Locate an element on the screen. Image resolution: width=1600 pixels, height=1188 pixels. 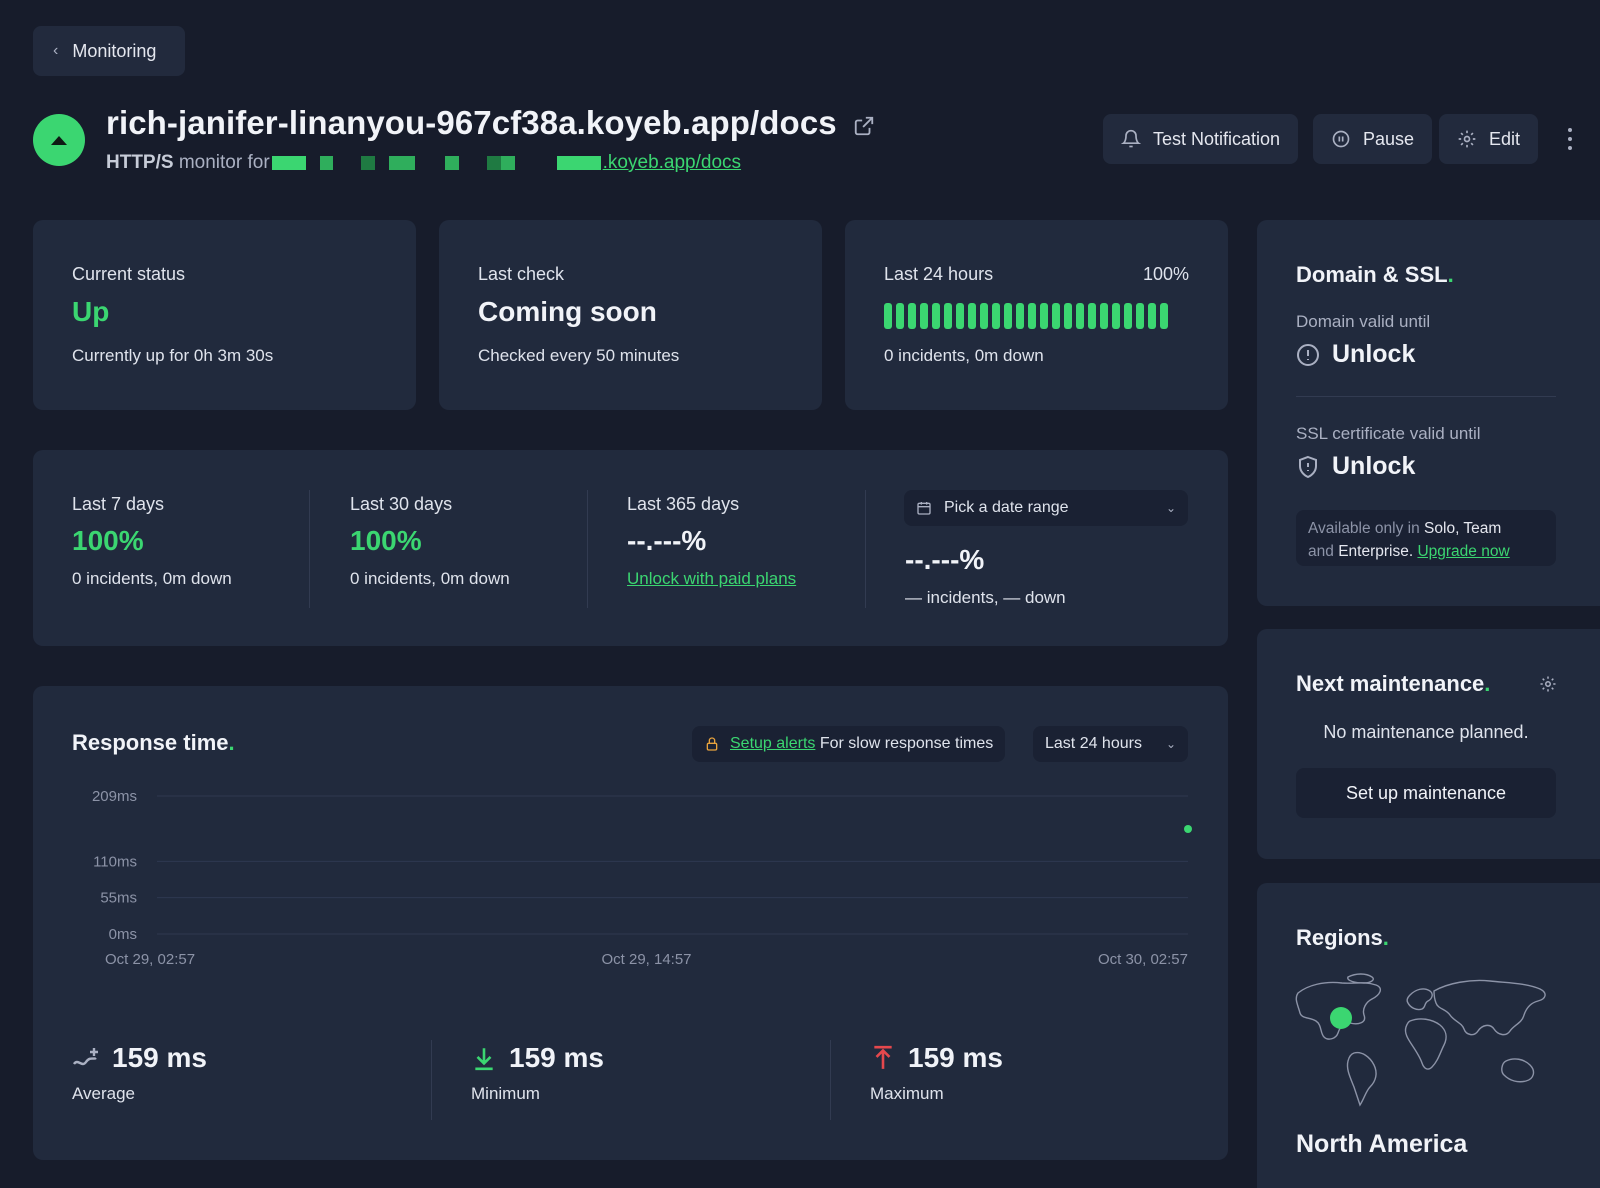
x-tick-label: Oct 29, 14:57 is located at coordinates (646, 959).